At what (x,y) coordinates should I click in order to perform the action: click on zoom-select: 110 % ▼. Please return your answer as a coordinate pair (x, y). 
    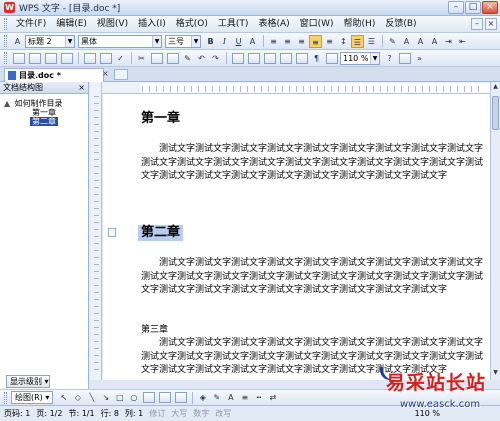
    Looking at the image, I should click on (360, 58).